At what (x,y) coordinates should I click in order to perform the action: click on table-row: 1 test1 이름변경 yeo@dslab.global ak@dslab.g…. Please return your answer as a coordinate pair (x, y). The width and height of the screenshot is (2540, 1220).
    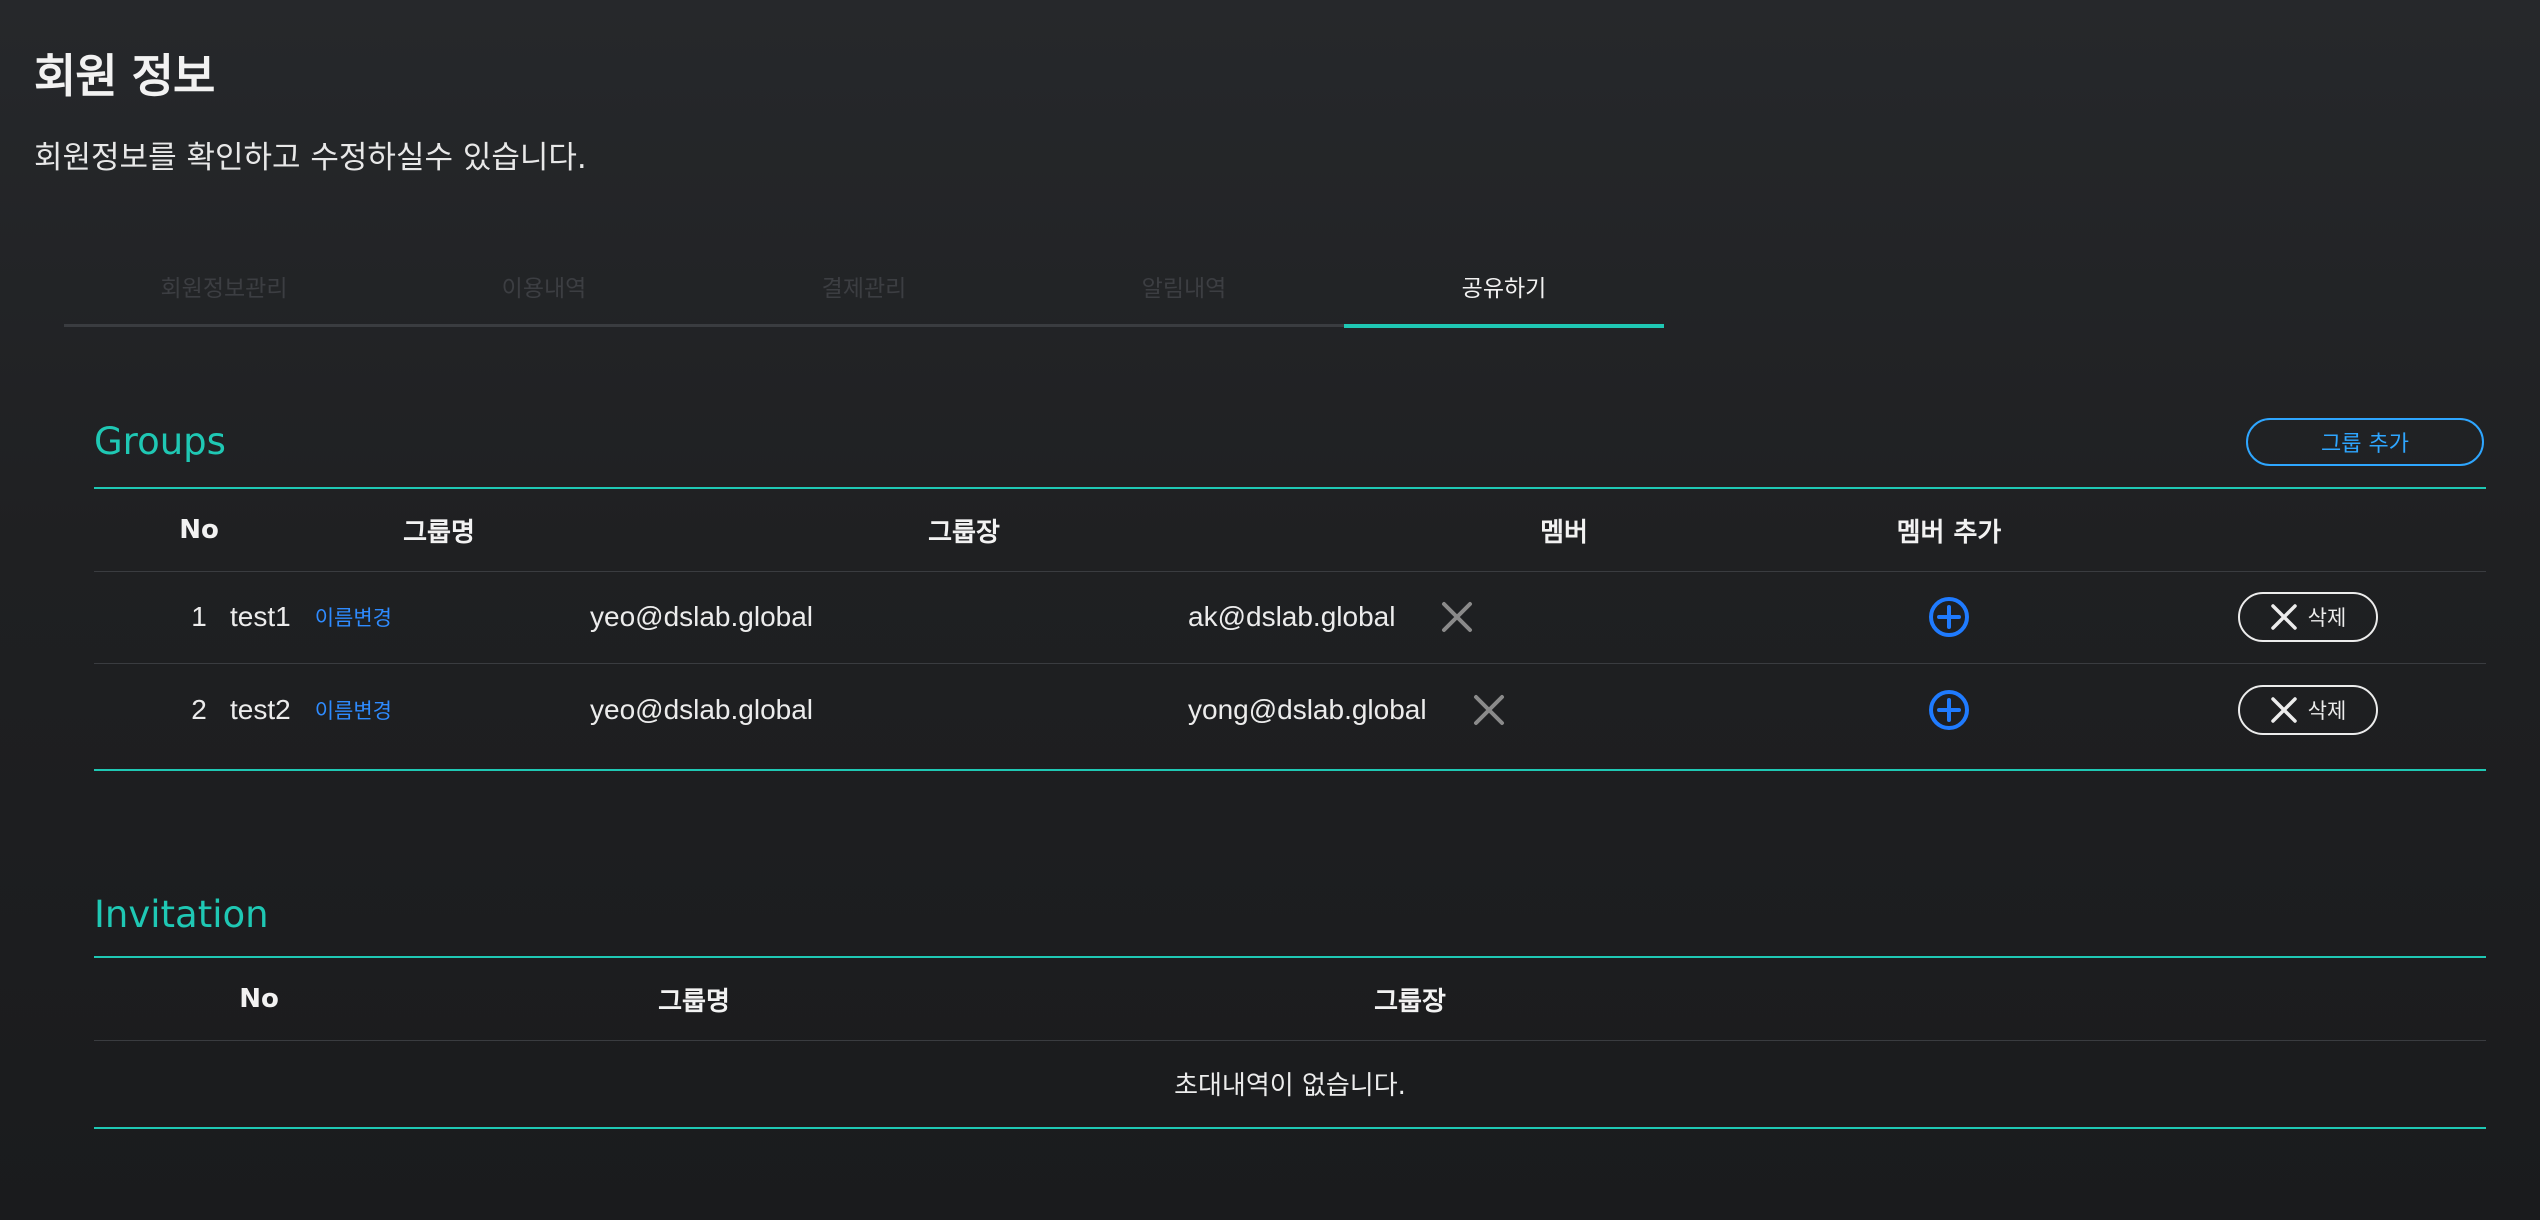
    Looking at the image, I should click on (1290, 617).